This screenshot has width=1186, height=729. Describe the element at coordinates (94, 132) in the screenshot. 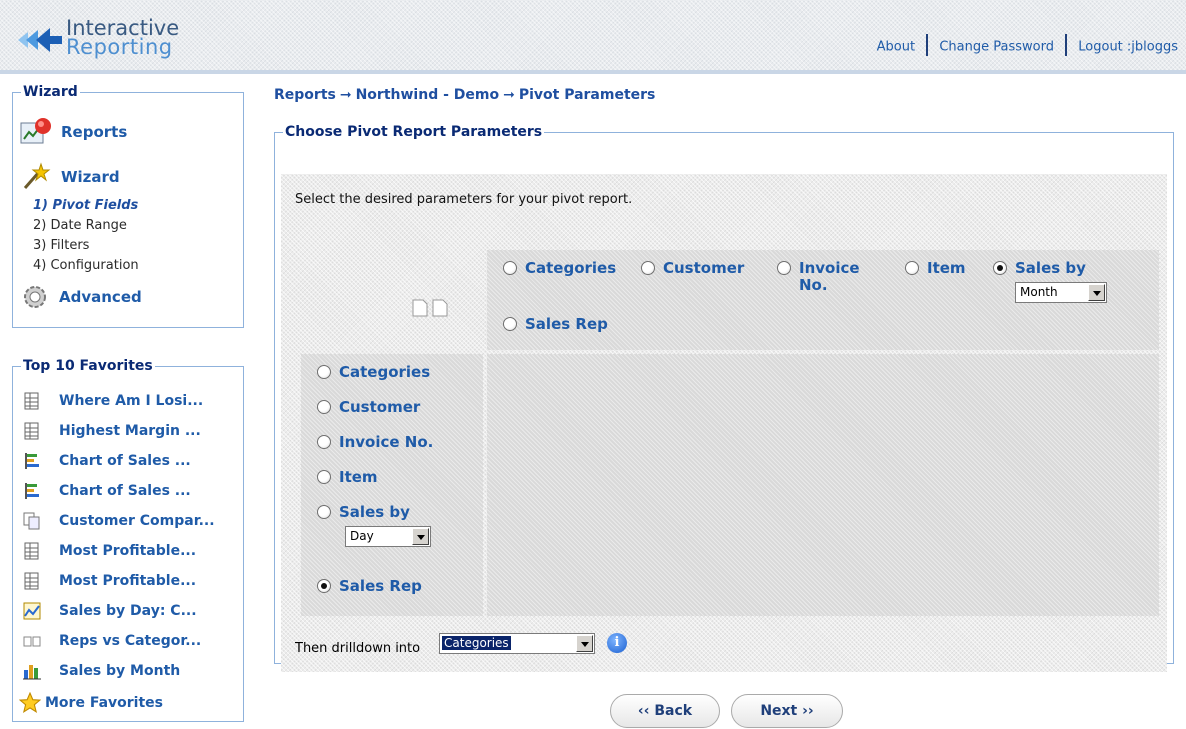

I see `reports-label: Reports` at that location.